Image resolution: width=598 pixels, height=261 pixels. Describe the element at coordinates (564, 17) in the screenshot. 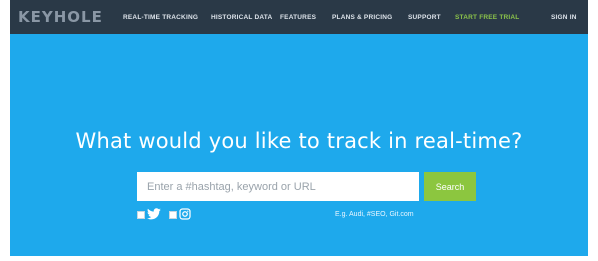

I see `nav-sign-in: SIGN IN` at that location.